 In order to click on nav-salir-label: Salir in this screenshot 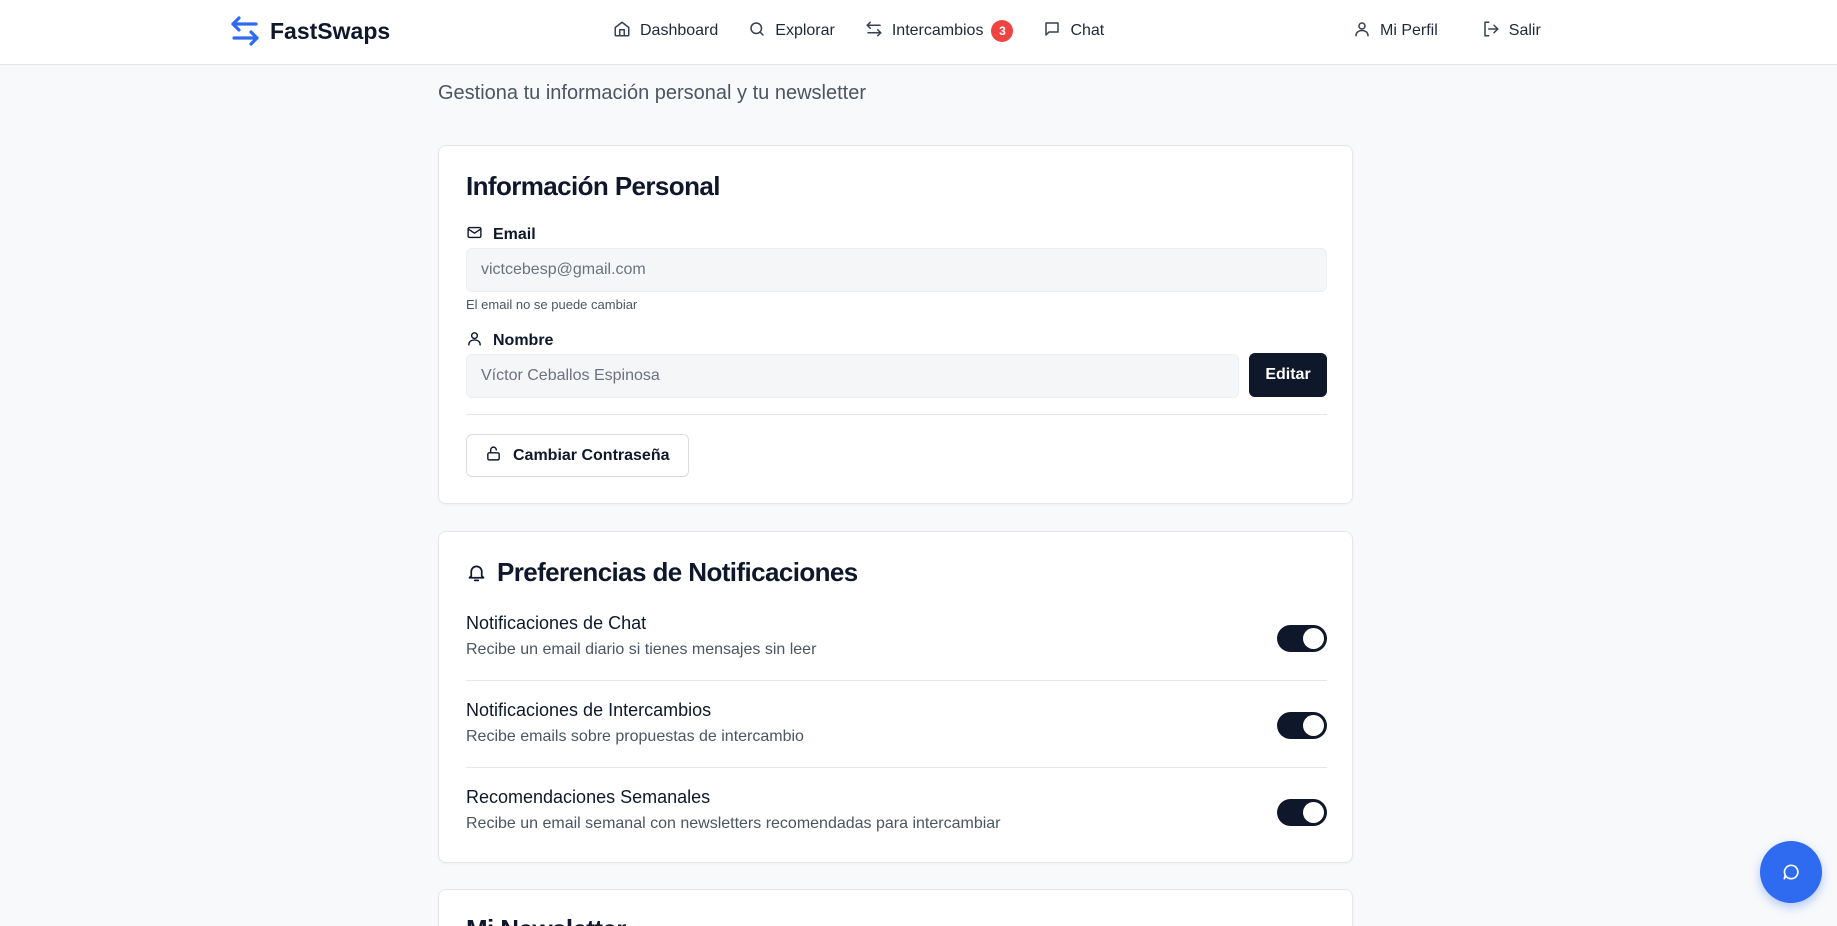, I will do `click(1524, 30)`.